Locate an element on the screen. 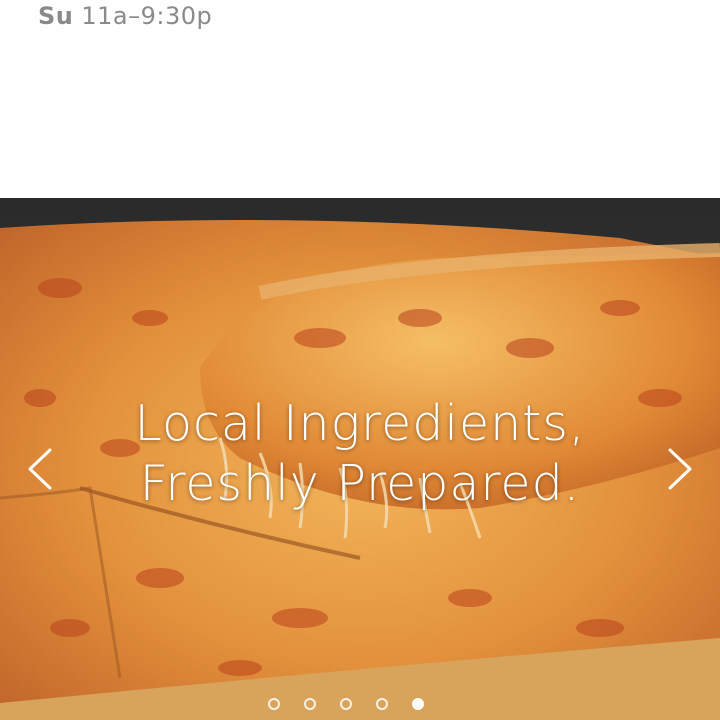  chevron-left-icon is located at coordinates (40, 469).